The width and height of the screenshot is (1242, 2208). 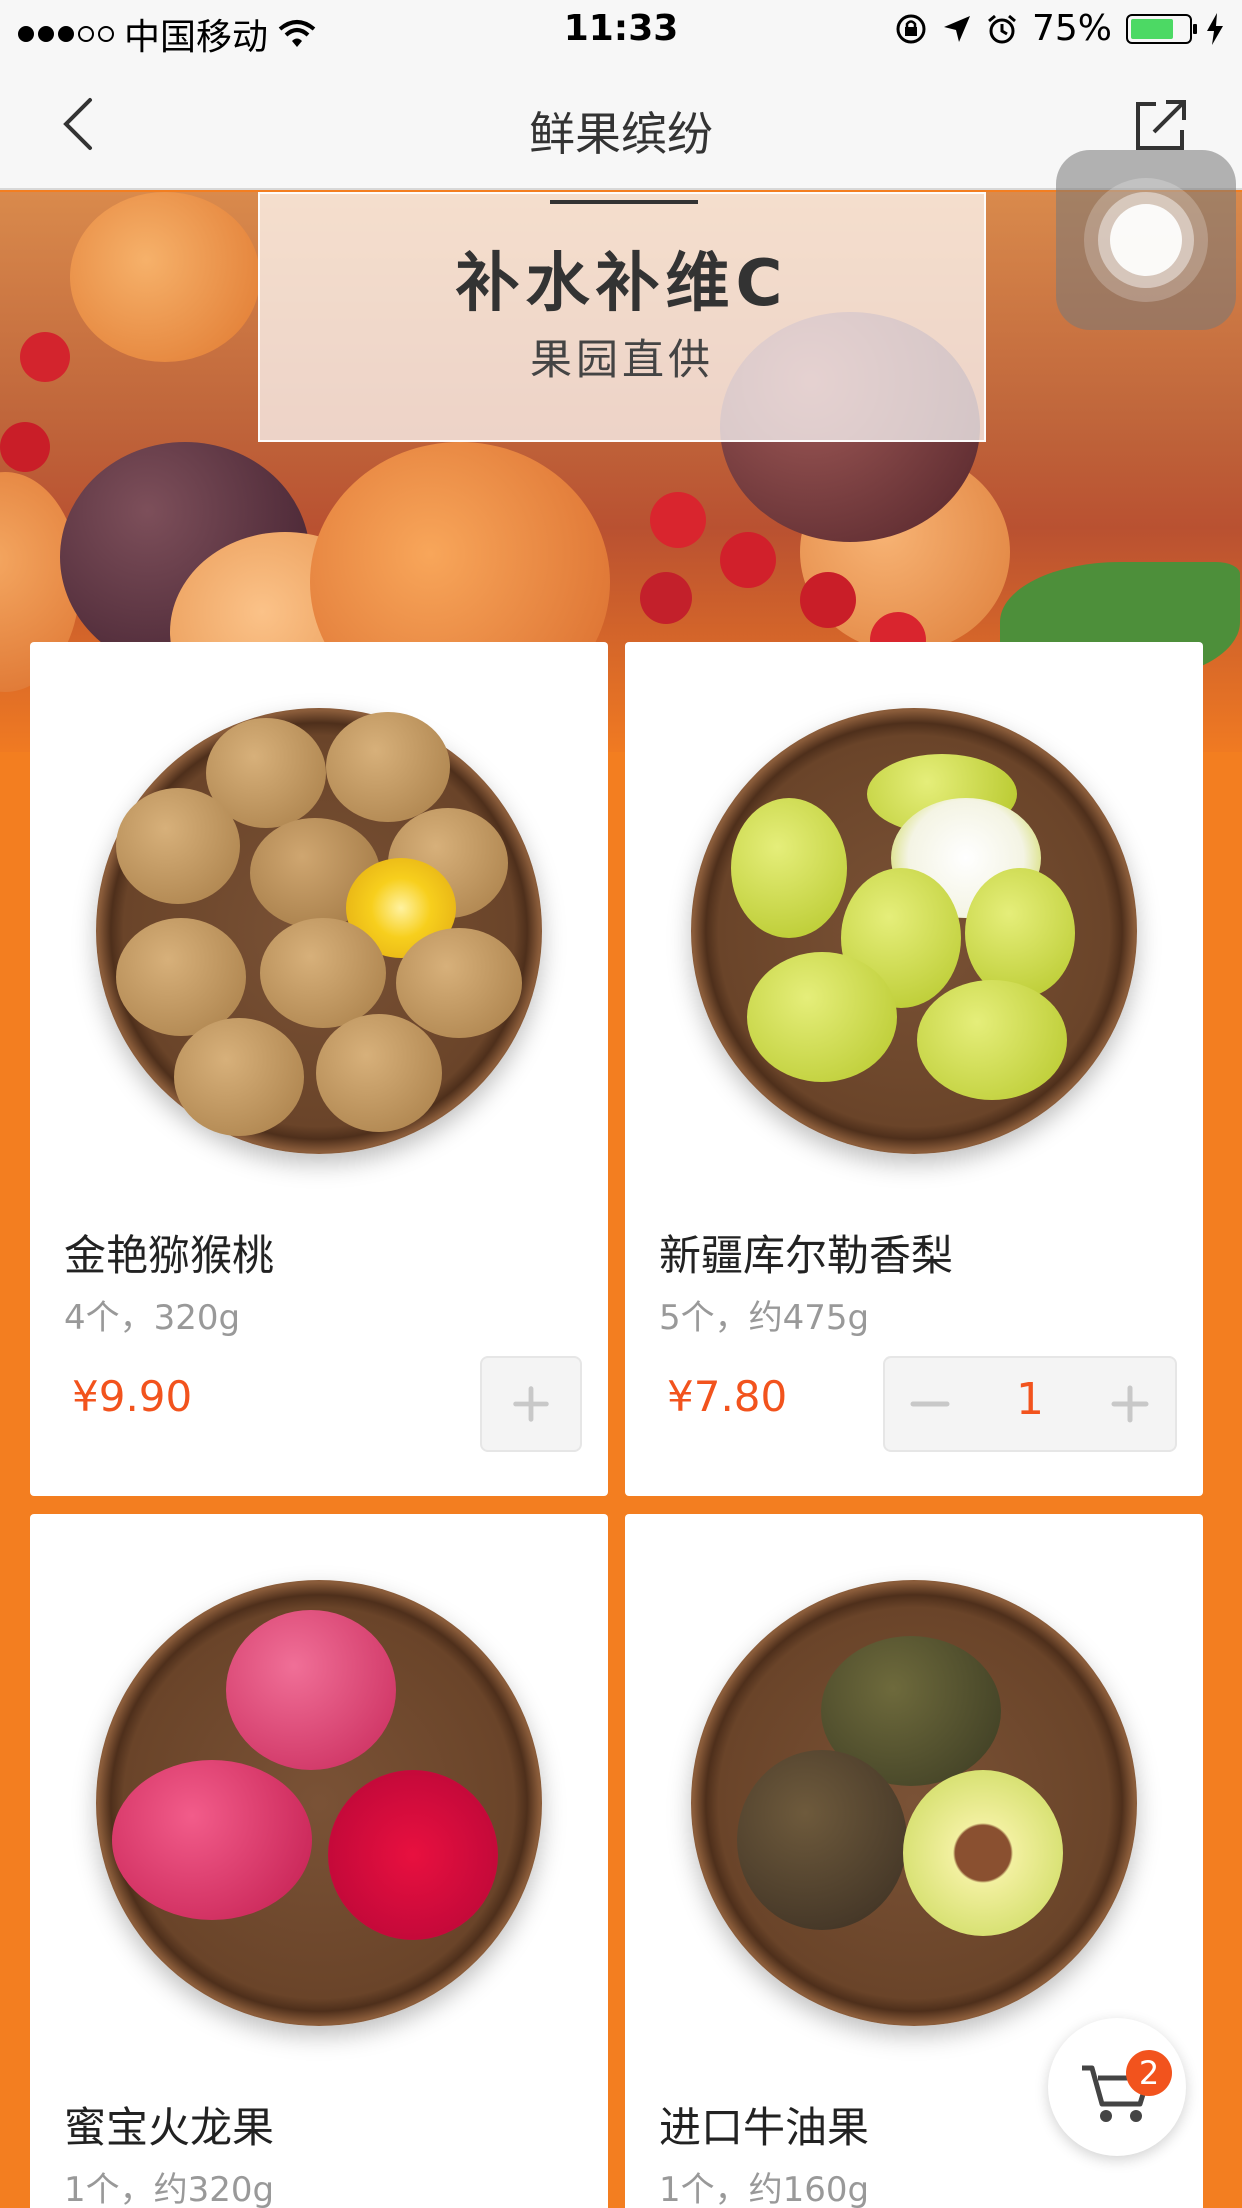 I want to click on quantity-value: 1, so click(x=1030, y=1399).